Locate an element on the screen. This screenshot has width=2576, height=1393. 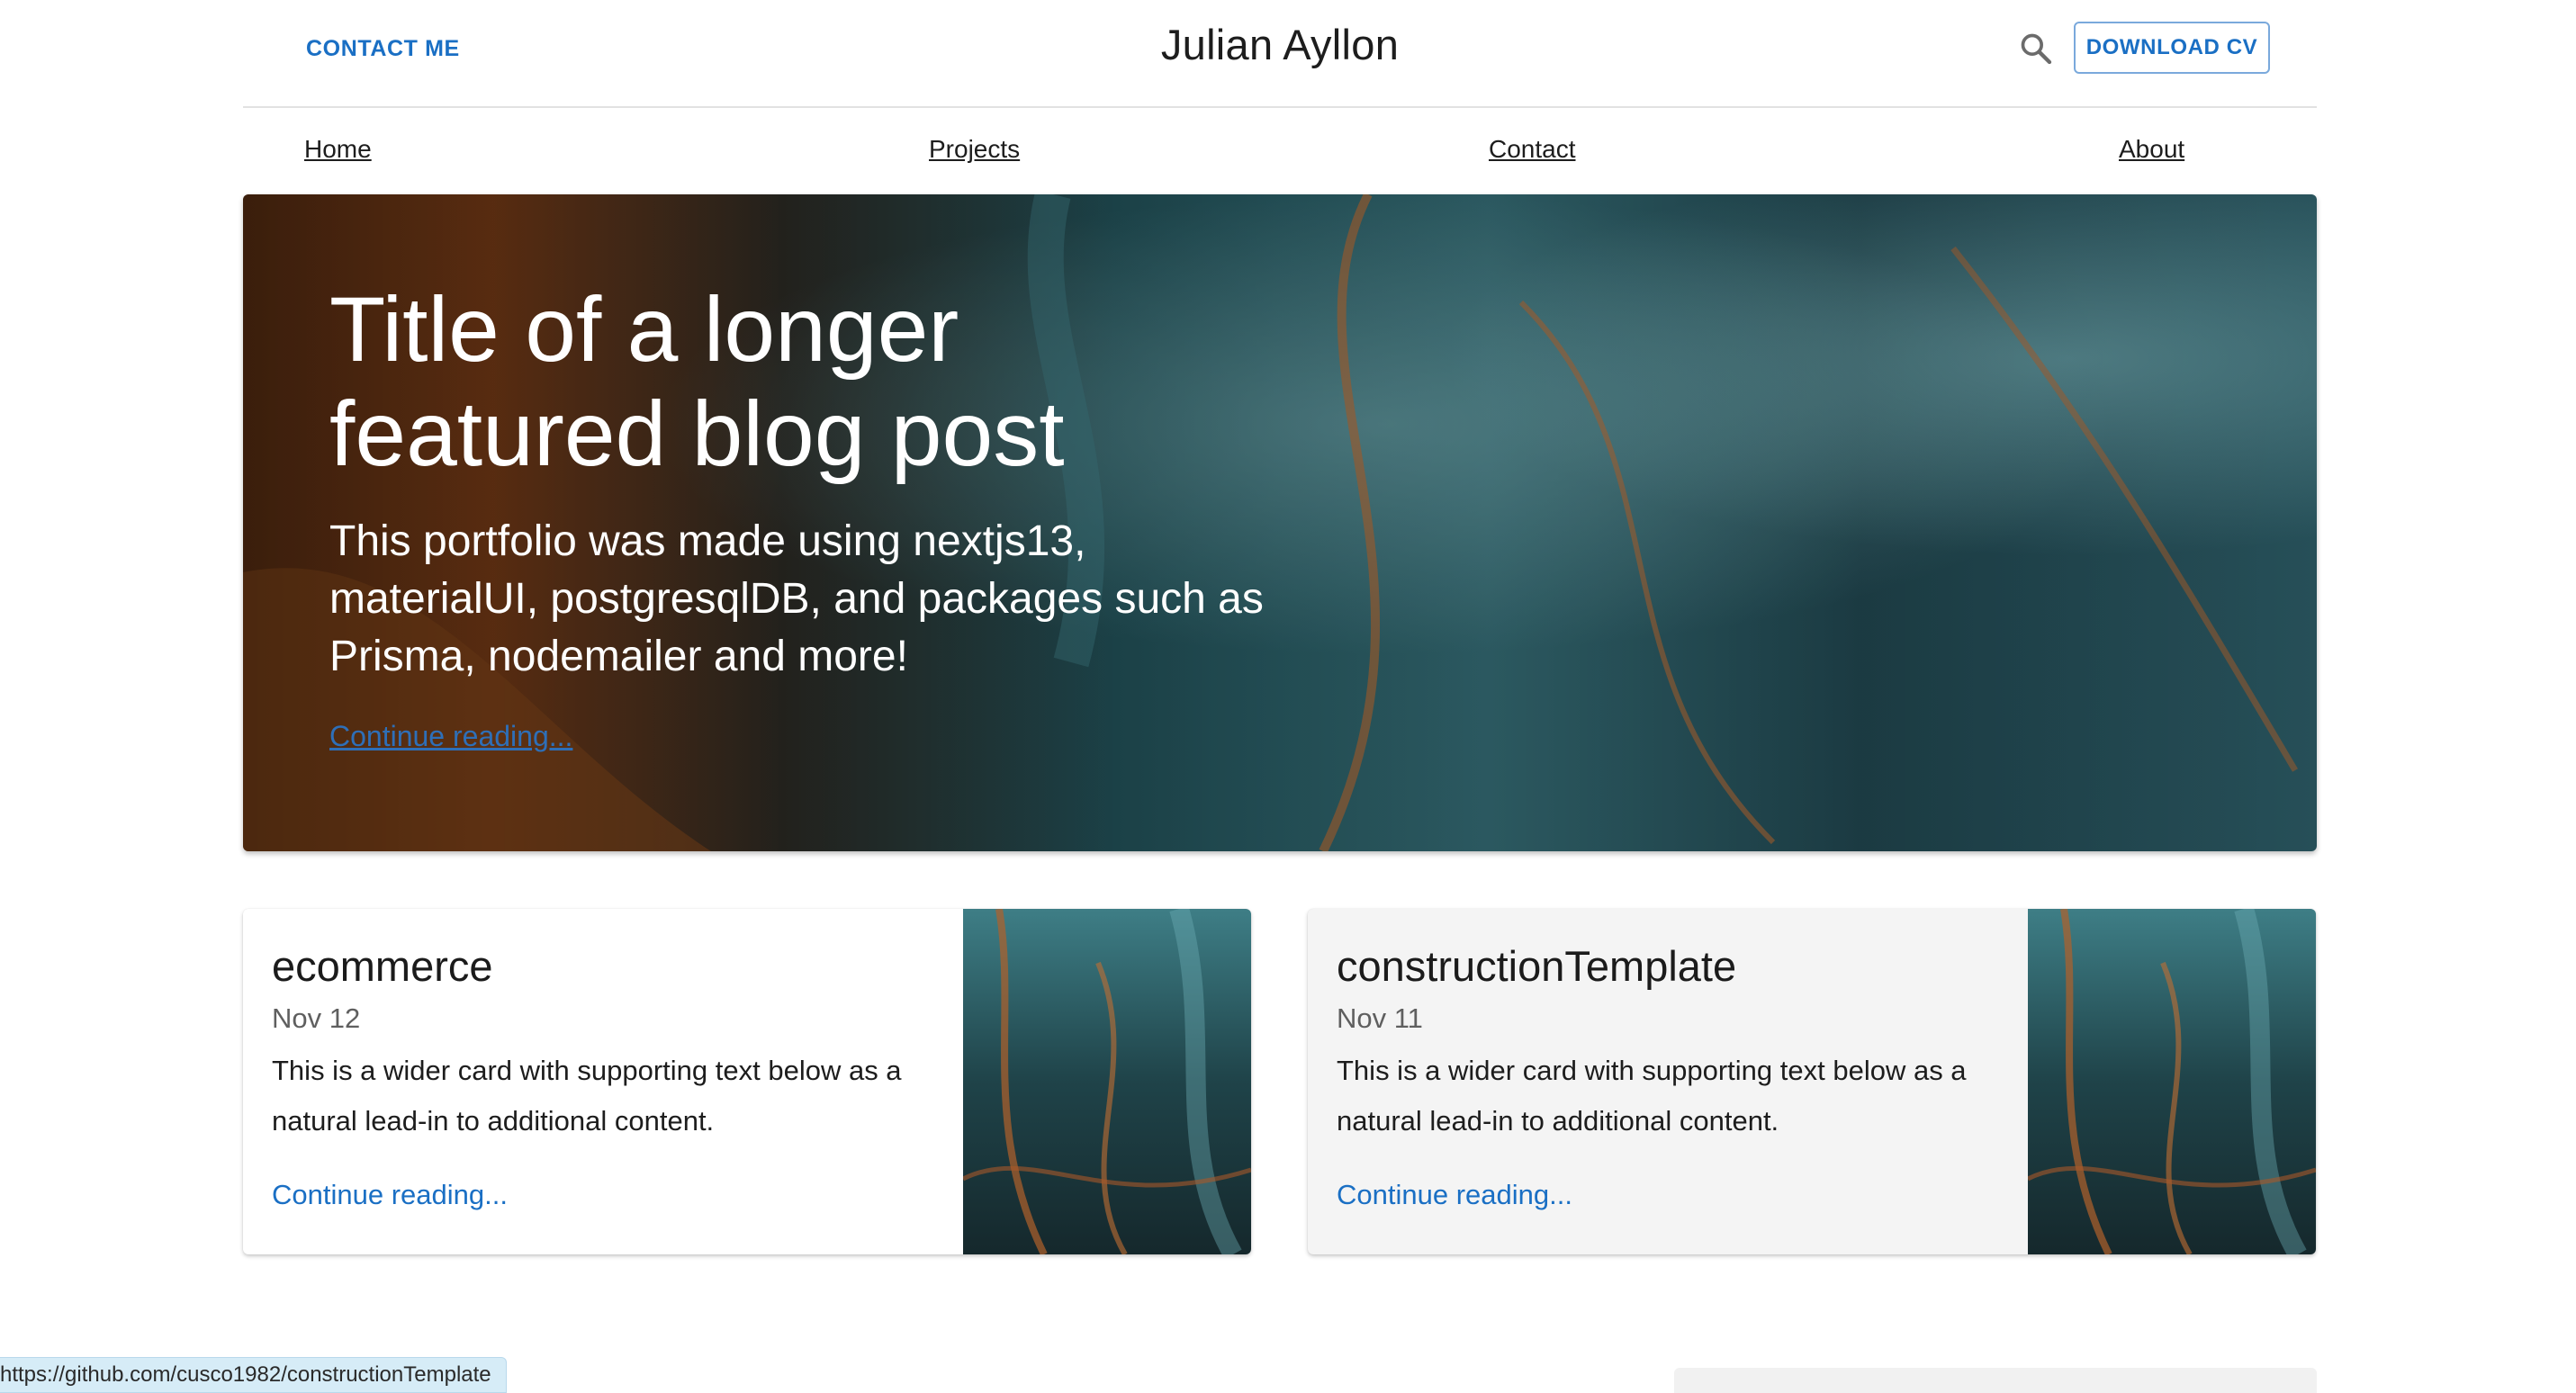
hero-title: Title of a longer featured blog post is located at coordinates (697, 381).